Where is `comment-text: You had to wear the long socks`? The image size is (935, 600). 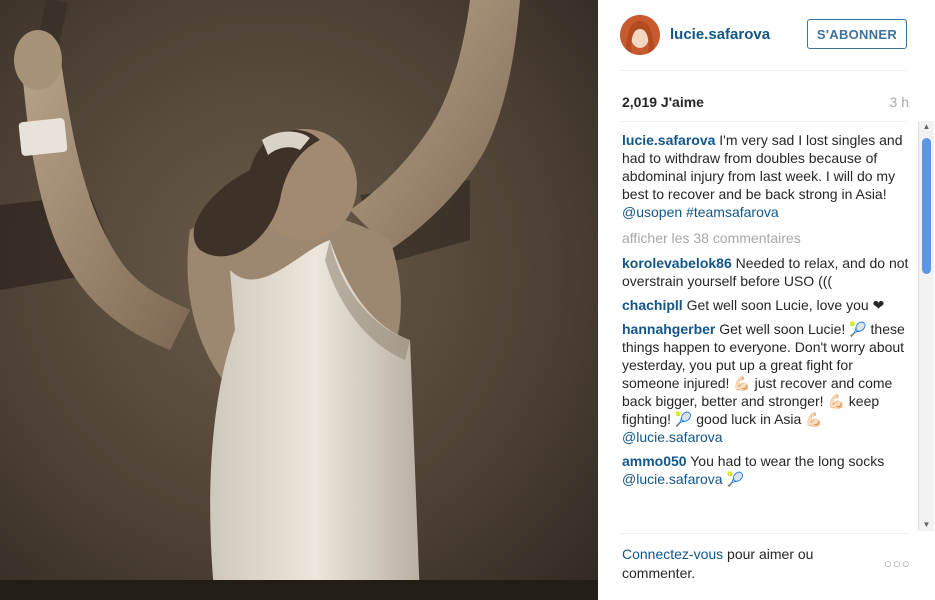 comment-text: You had to wear the long socks is located at coordinates (787, 461).